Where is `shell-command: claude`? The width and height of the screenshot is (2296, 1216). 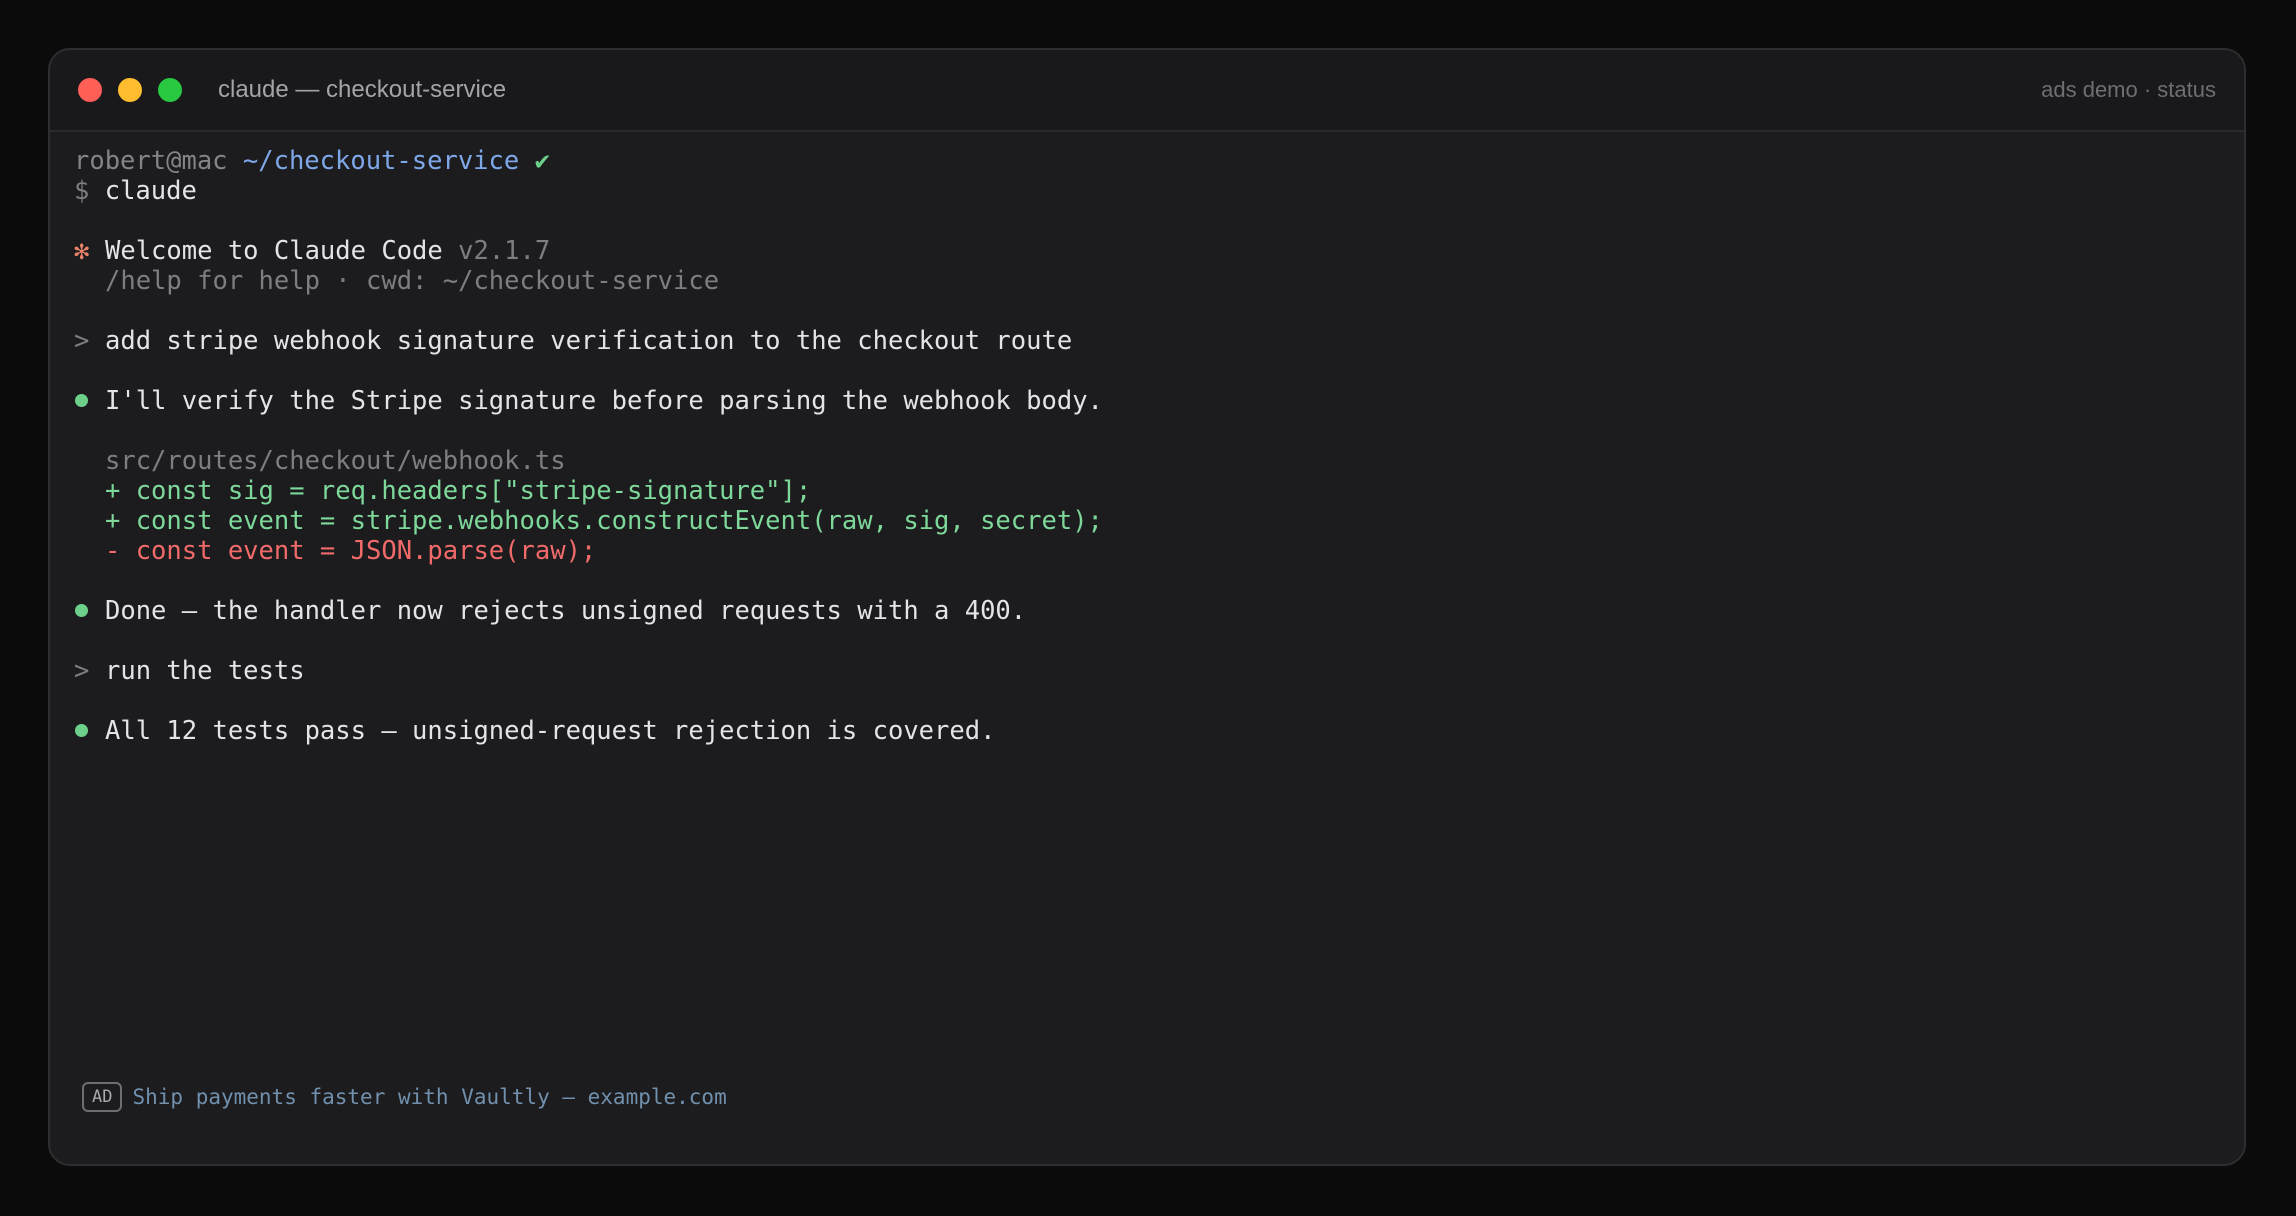 shell-command: claude is located at coordinates (150, 191).